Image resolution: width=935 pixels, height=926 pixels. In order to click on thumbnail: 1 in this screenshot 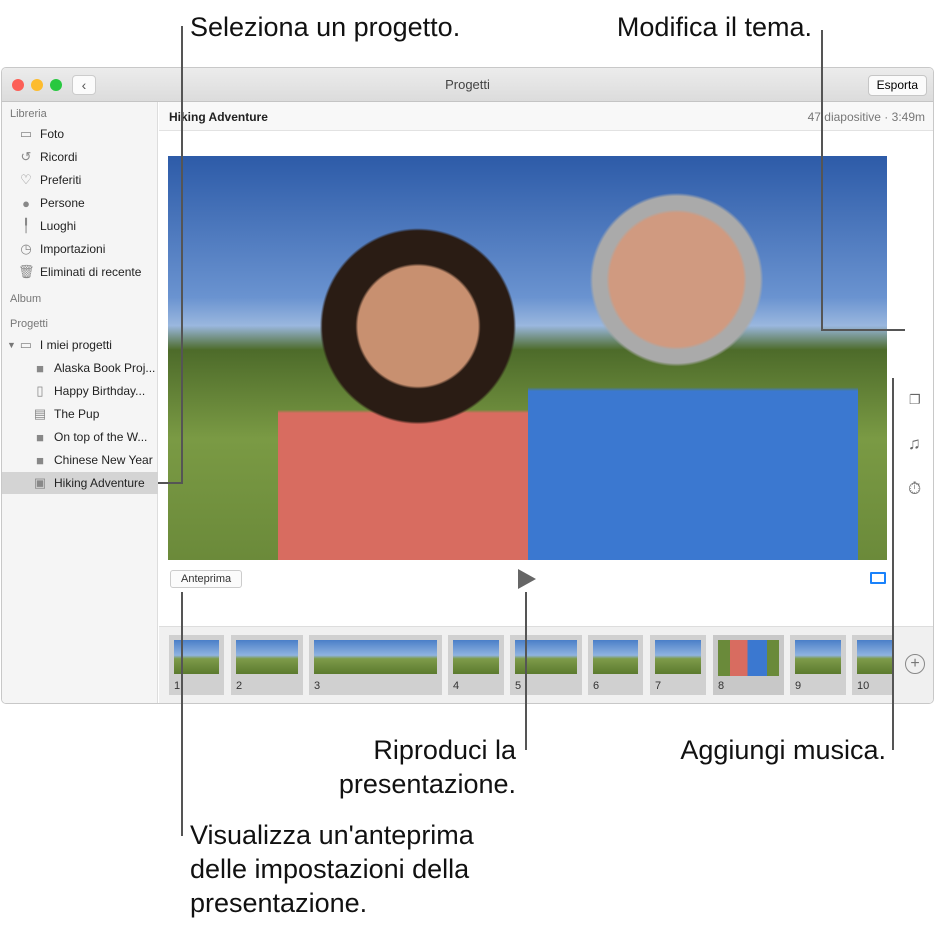, I will do `click(196, 665)`.